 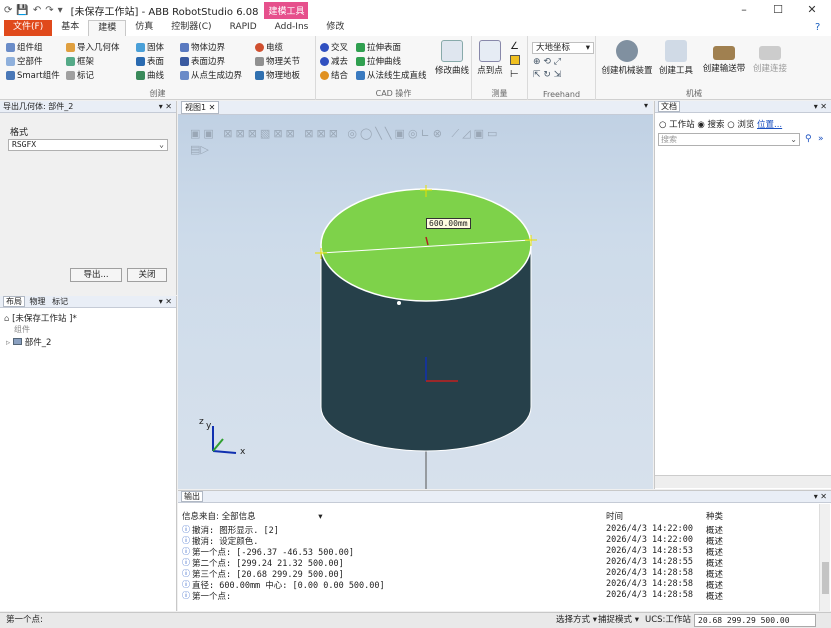 What do you see at coordinates (33, 75) in the screenshot?
I see `smart-component-button: Smart组件` at bounding box center [33, 75].